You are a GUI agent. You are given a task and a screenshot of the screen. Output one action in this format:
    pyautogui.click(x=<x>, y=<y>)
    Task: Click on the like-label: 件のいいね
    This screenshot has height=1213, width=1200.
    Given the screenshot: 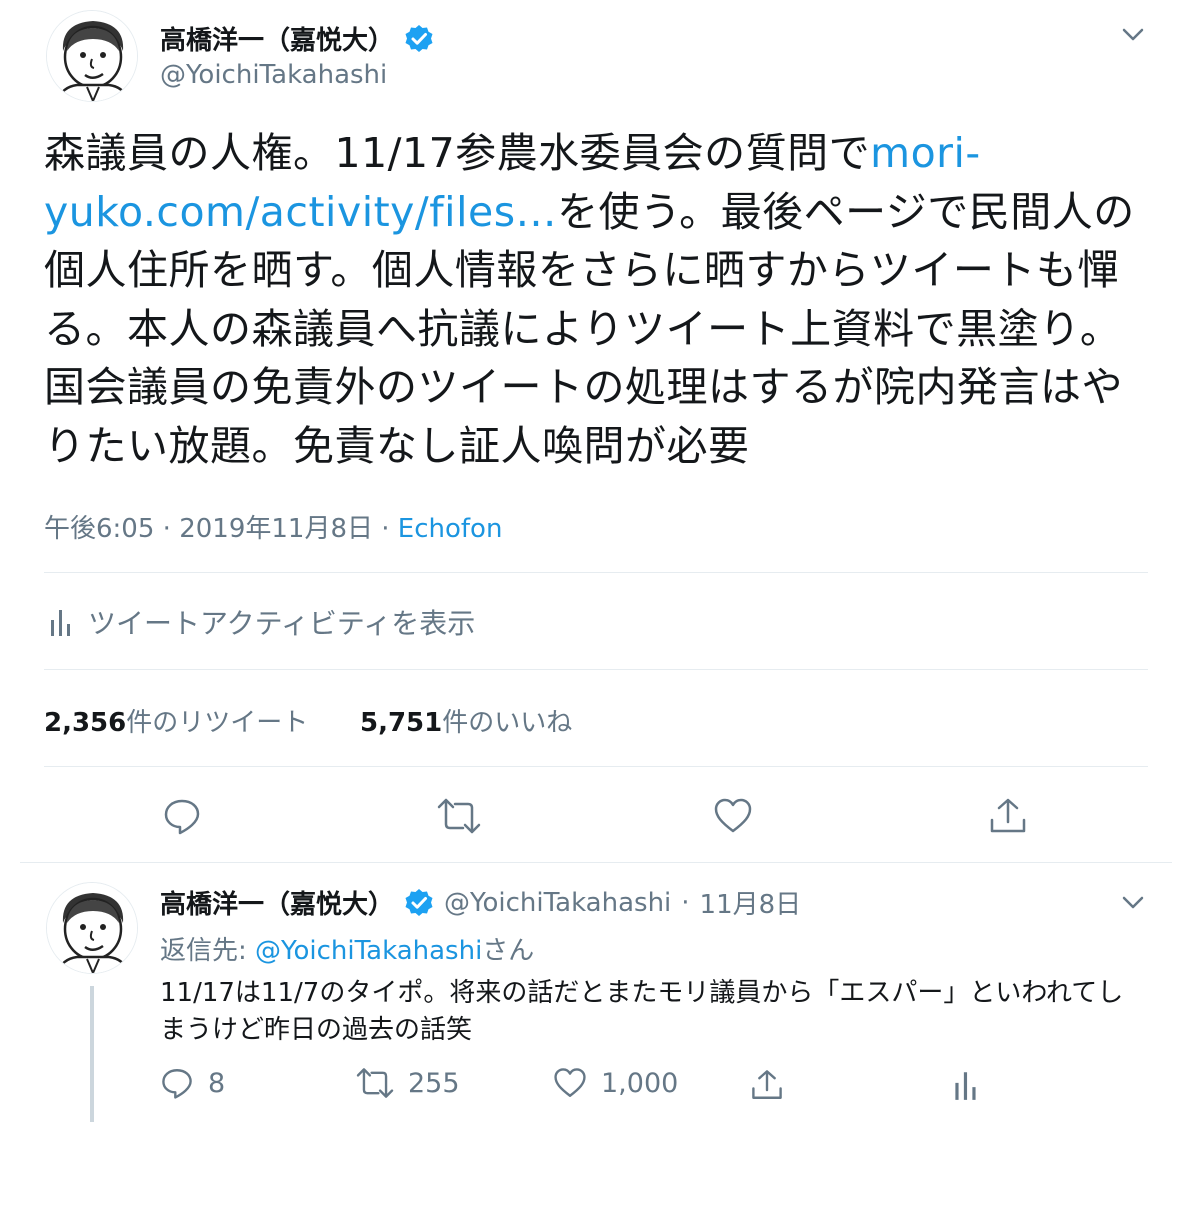 What is the action you would take?
    pyautogui.click(x=507, y=723)
    